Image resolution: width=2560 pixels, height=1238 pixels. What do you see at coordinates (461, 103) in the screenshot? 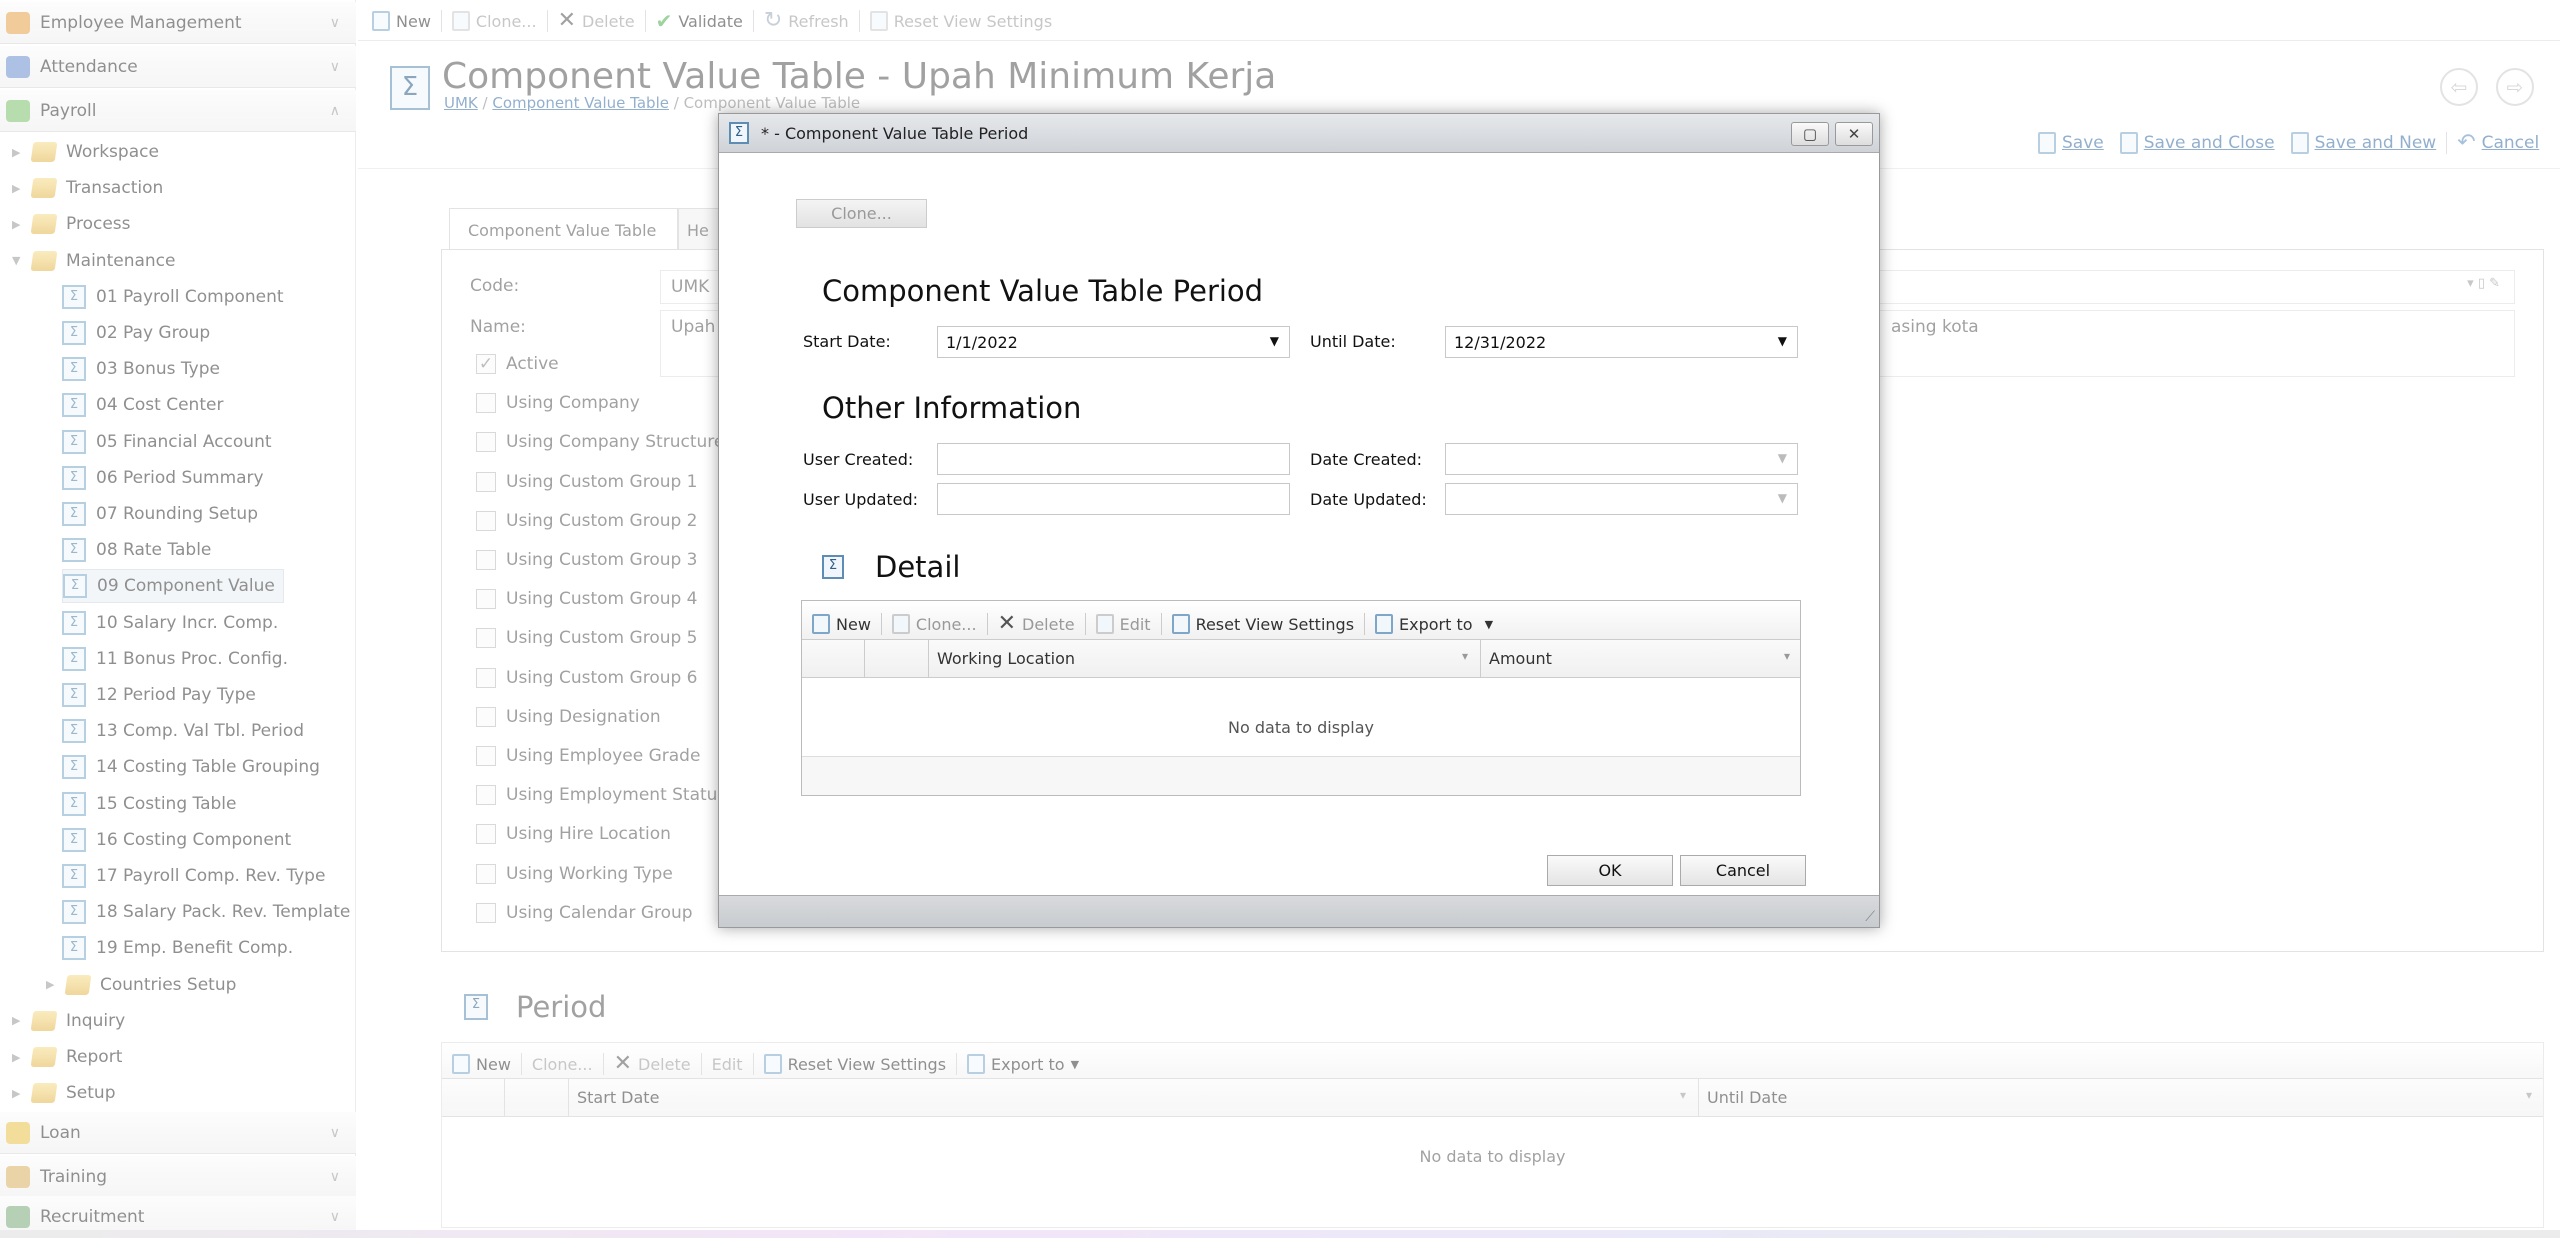
I see `breadcrumb-umk: UMK` at bounding box center [461, 103].